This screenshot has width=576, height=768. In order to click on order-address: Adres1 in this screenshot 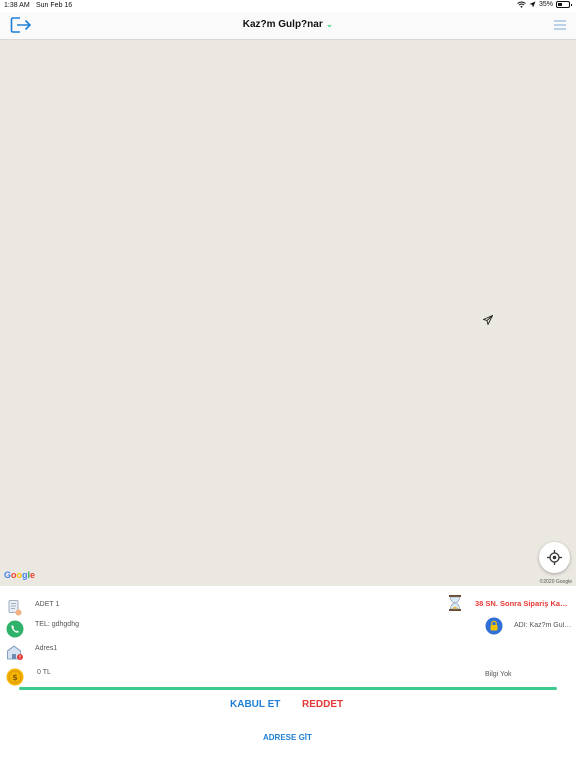, I will do `click(46, 648)`.